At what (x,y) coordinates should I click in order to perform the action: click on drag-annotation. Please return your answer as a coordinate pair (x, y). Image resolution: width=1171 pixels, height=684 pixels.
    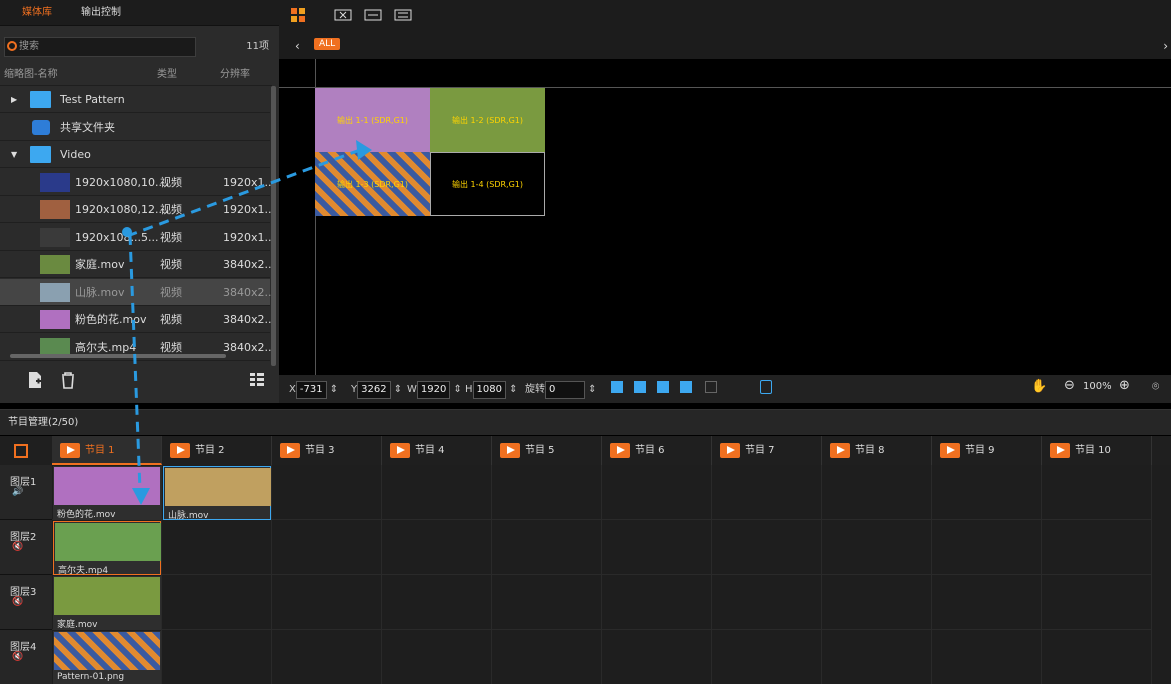
    Looking at the image, I should click on (247, 322).